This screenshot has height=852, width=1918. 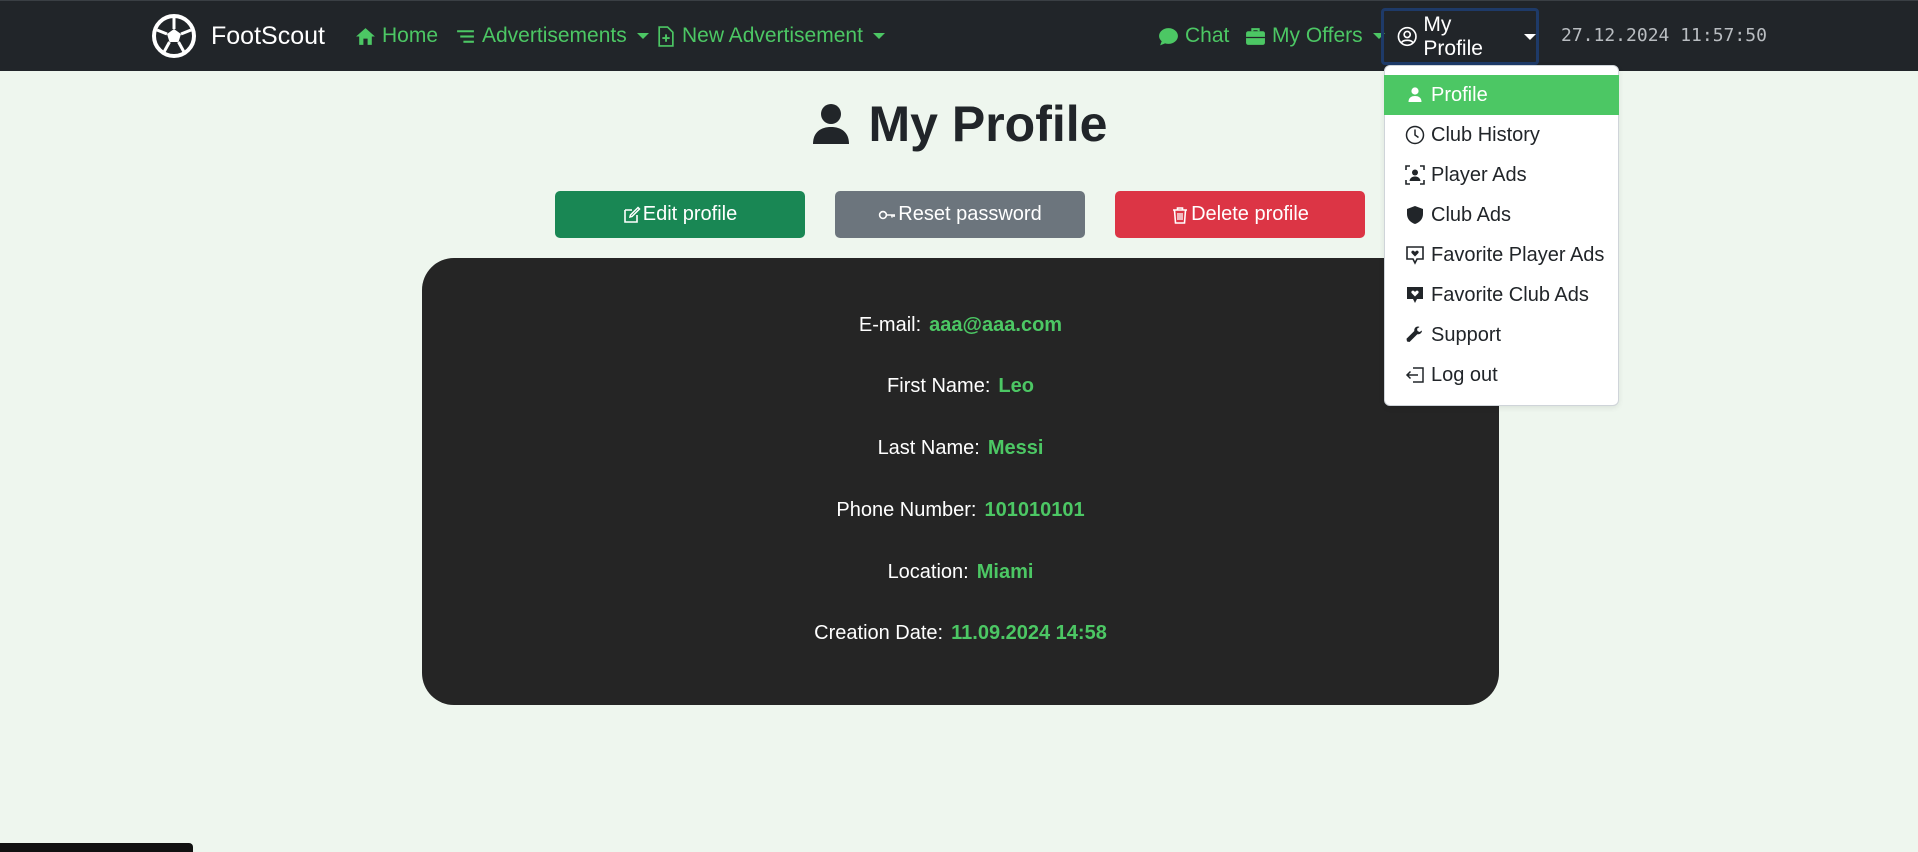 I want to click on menu-item-label: Favorite Club Ads, so click(x=1510, y=294).